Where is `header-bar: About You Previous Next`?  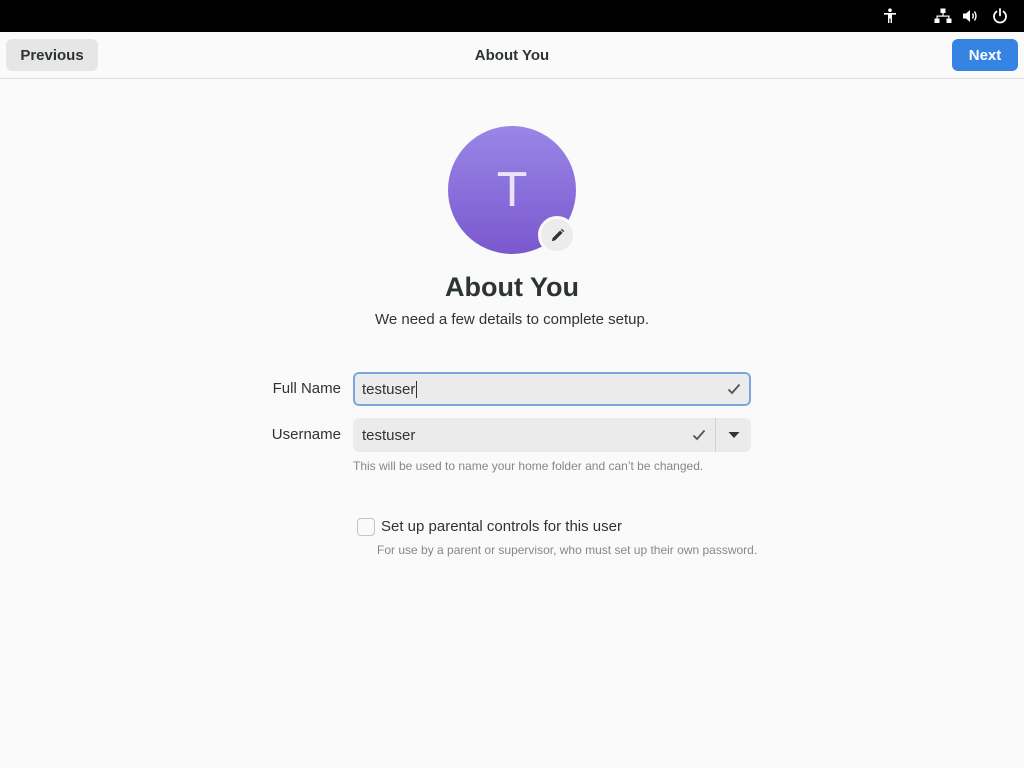
header-bar: About You Previous Next is located at coordinates (512, 55).